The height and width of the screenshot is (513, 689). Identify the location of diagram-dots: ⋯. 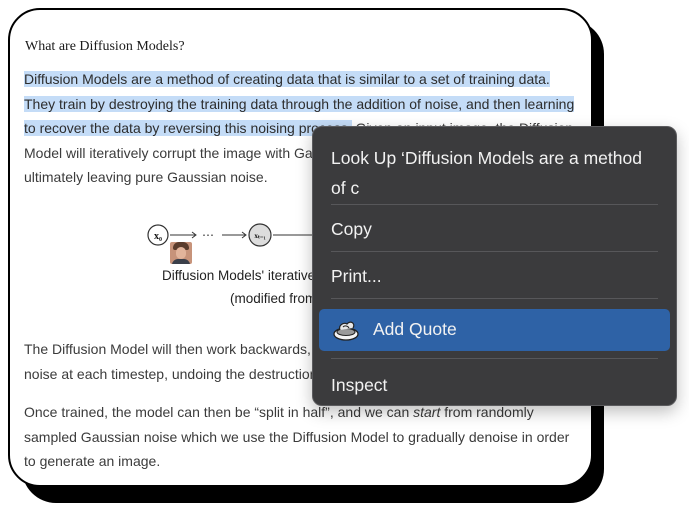
(208, 235).